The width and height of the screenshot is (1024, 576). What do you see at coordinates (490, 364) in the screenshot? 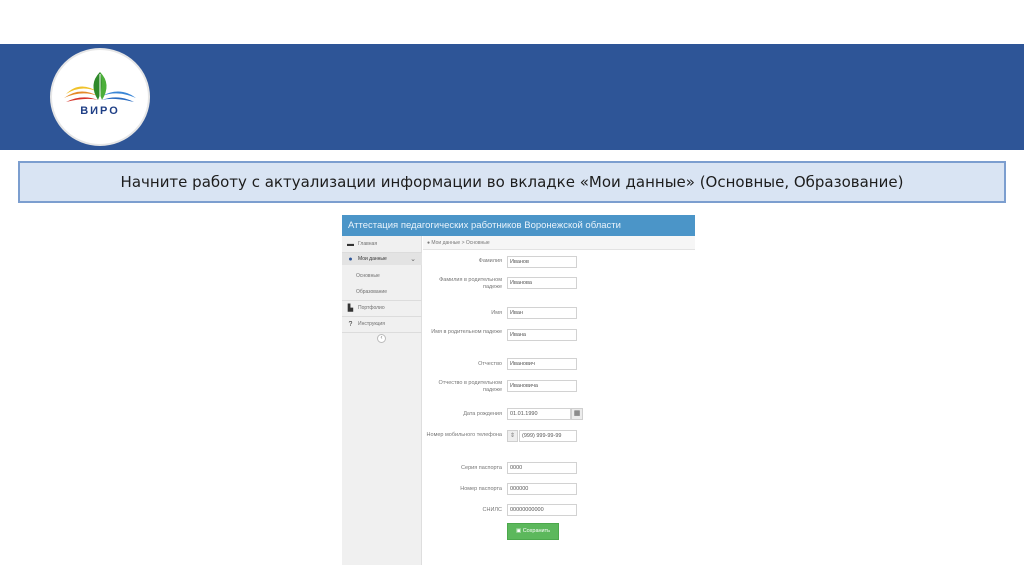
I see `label-patronymic: Отчество` at bounding box center [490, 364].